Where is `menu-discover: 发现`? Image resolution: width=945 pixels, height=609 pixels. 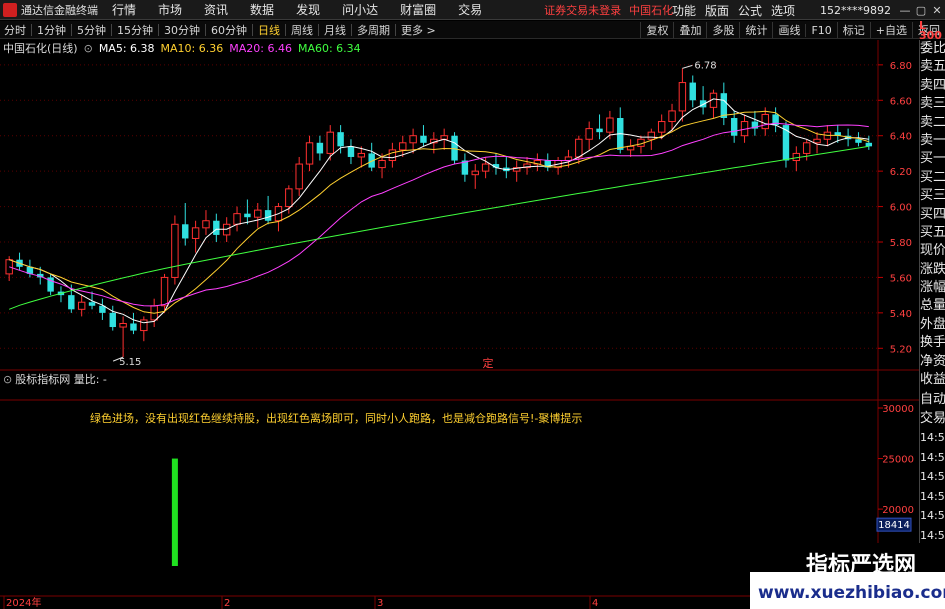
menu-discover: 发现 is located at coordinates (308, 9).